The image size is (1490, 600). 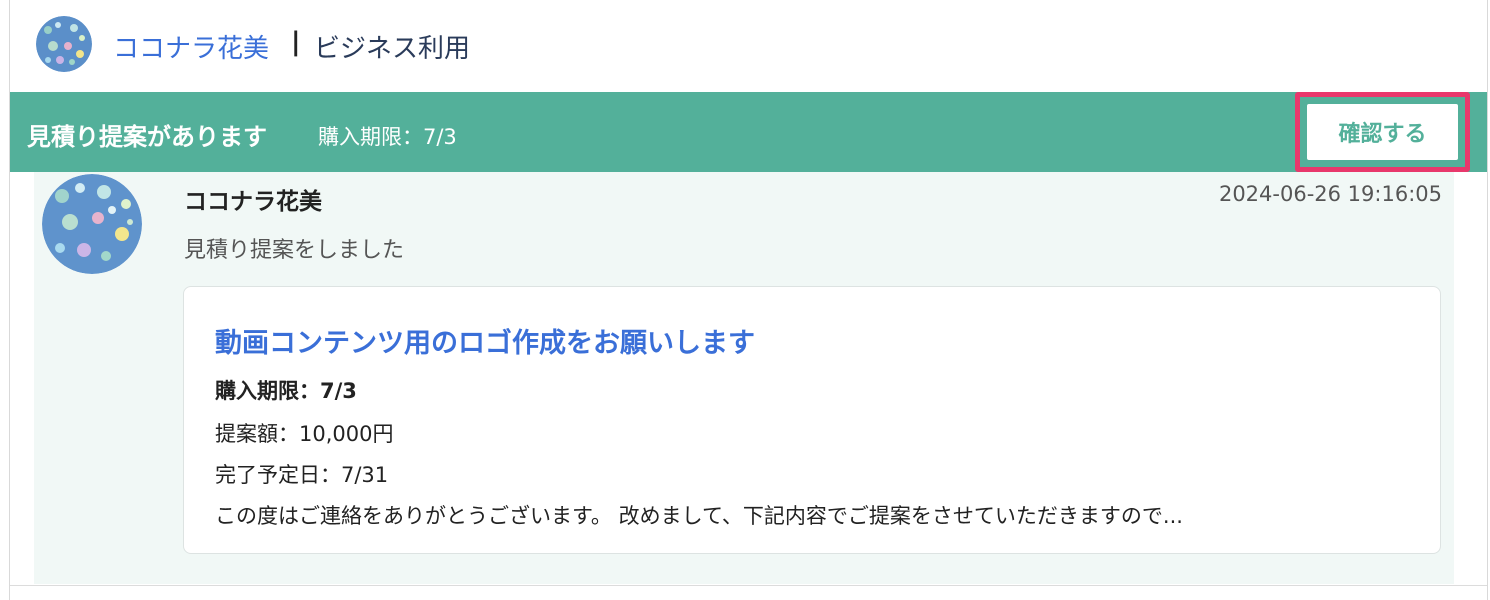 I want to click on banner-deadline: 購入期限：7/3, so click(x=387, y=137).